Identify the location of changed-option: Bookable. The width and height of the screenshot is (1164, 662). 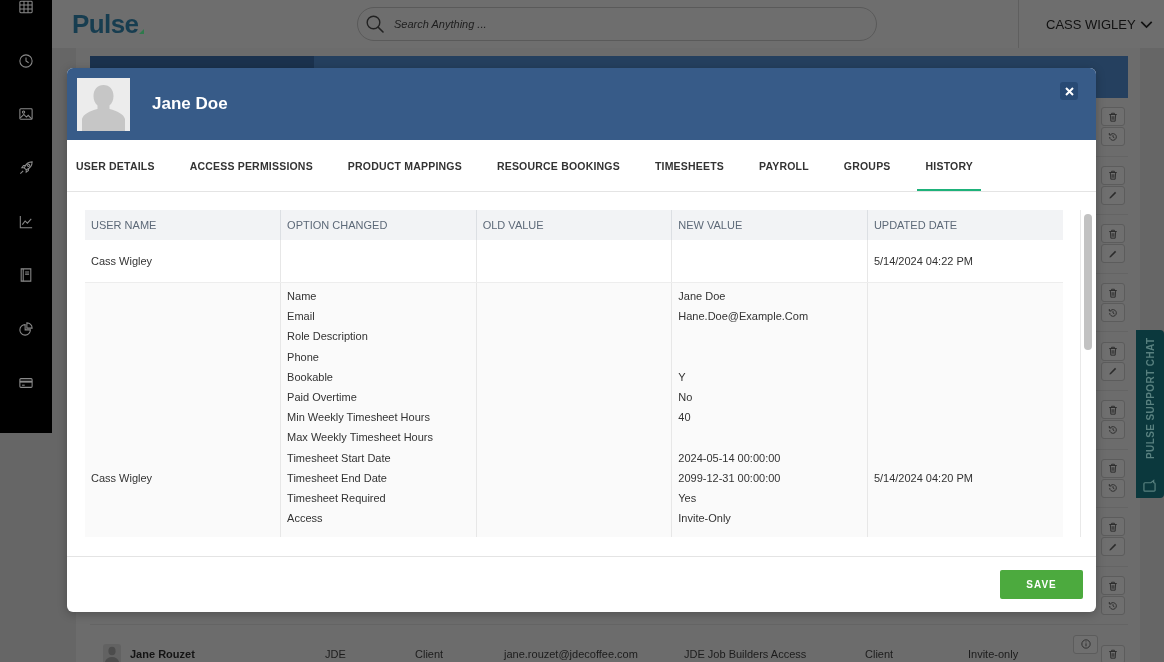
(378, 376).